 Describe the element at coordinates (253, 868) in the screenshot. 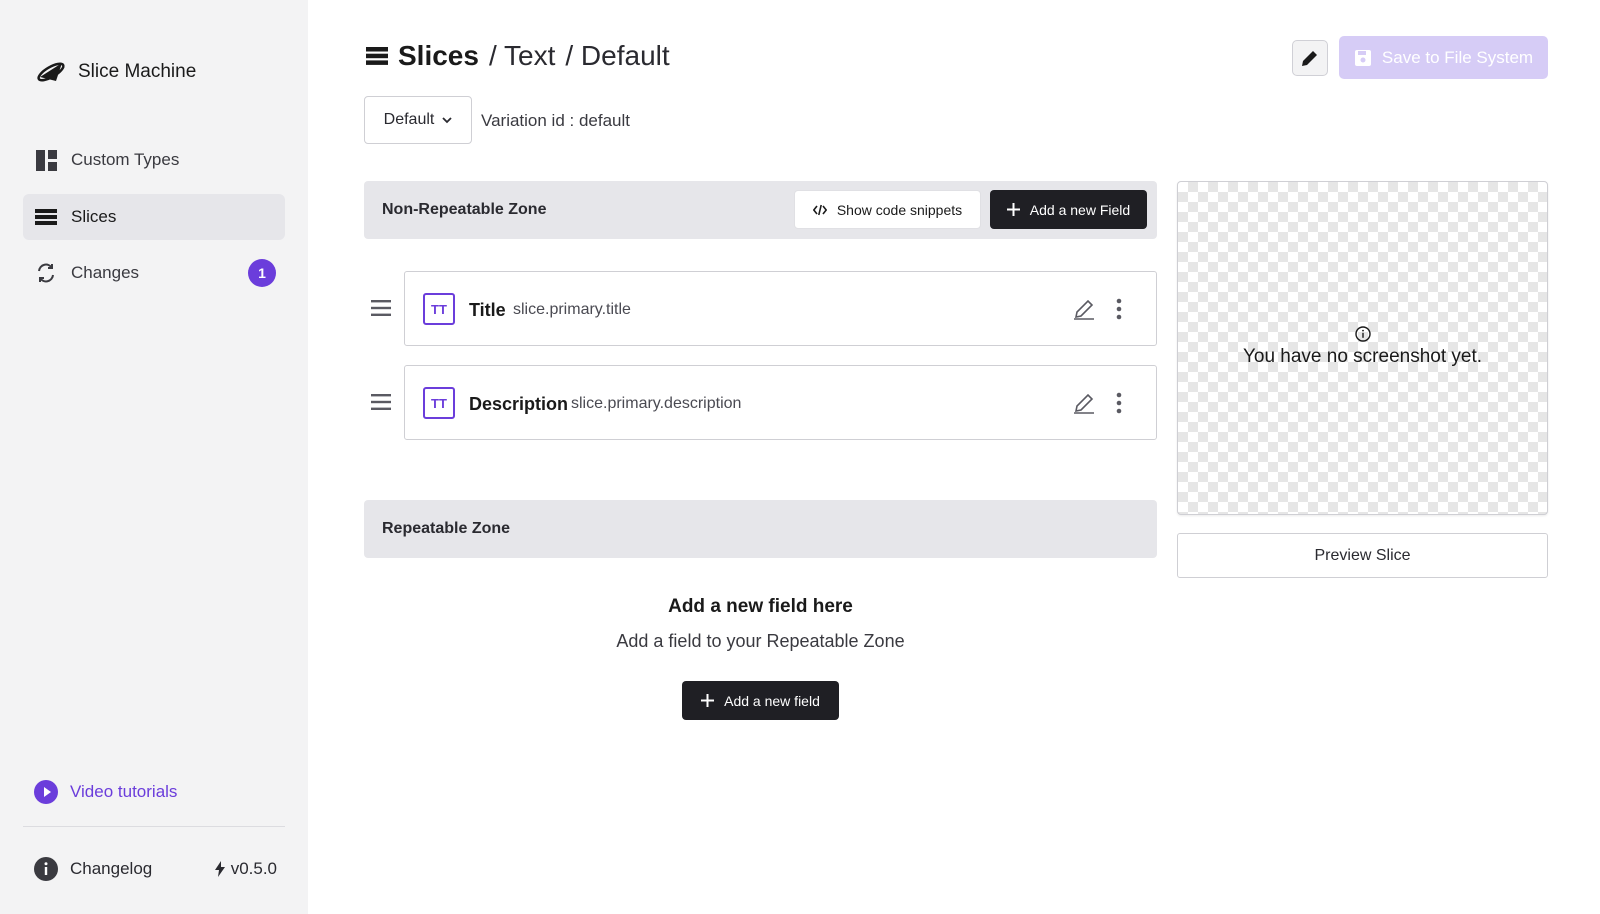

I see `version-label: v0.5.0` at that location.